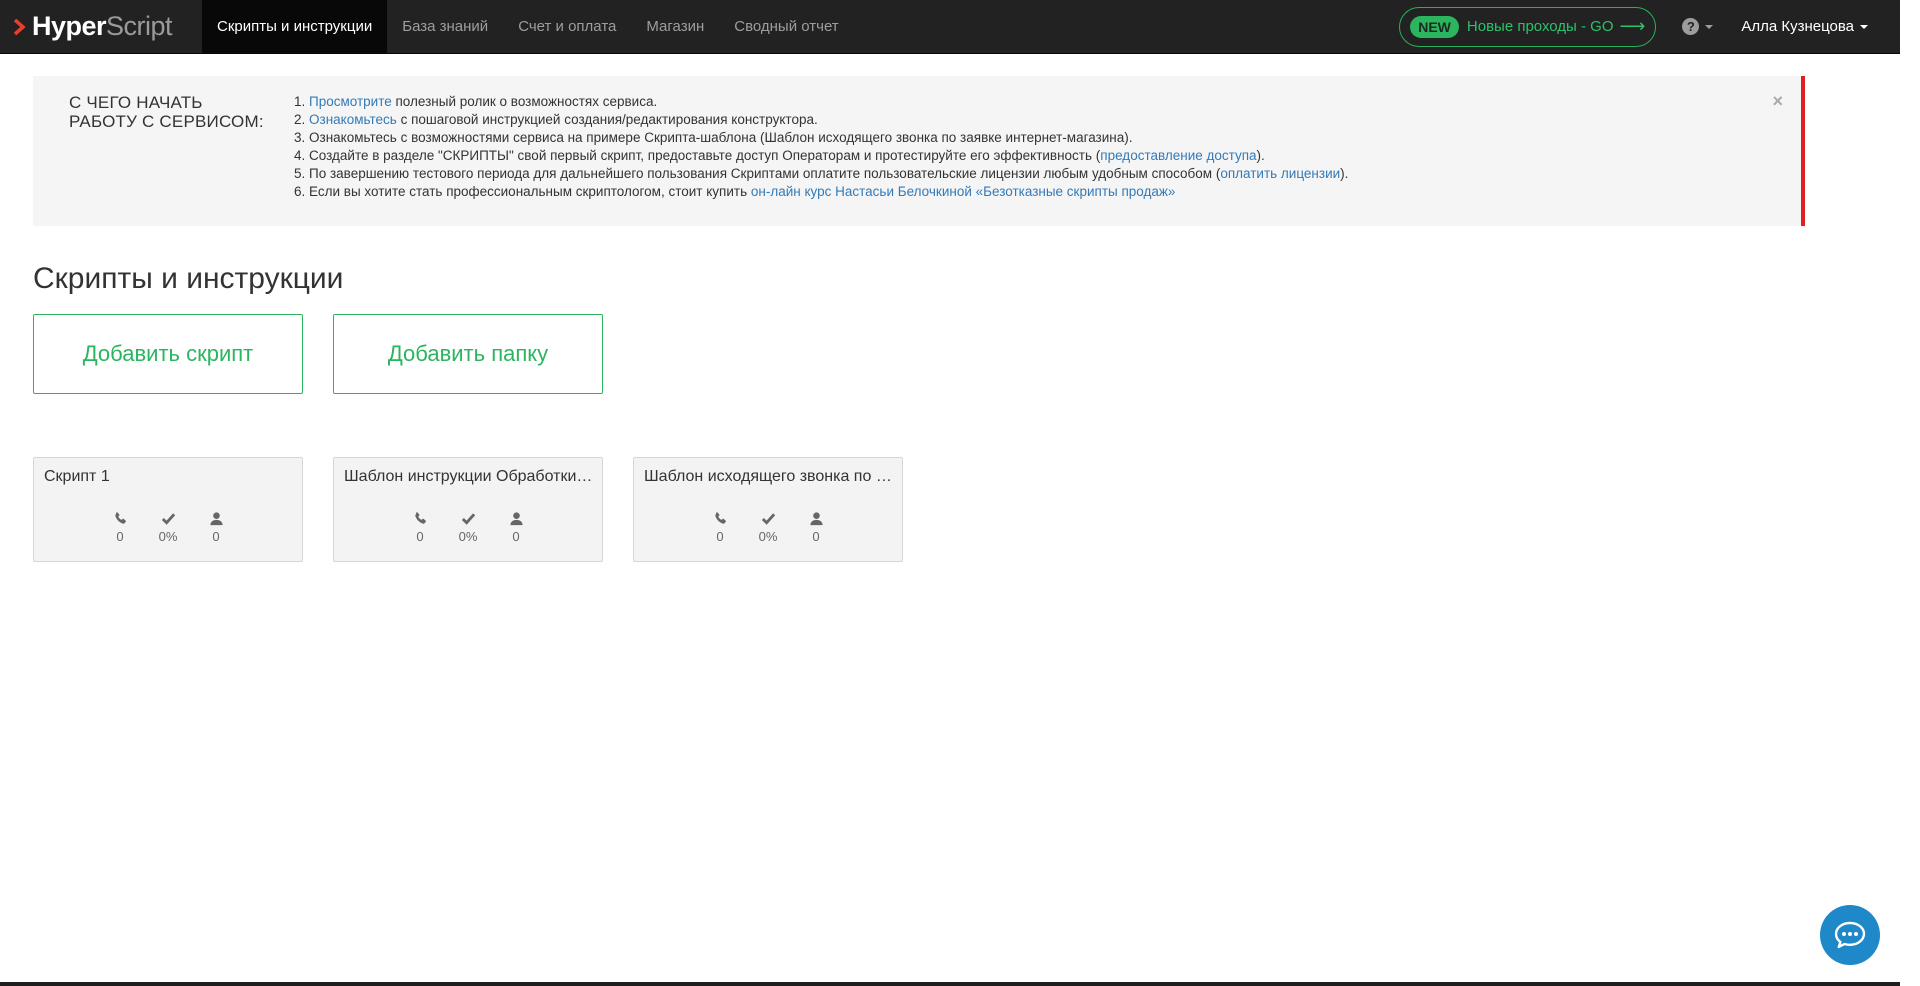 The image size is (1920, 986). What do you see at coordinates (168, 354) in the screenshot?
I see `add-script-button: Добавить скрипт` at bounding box center [168, 354].